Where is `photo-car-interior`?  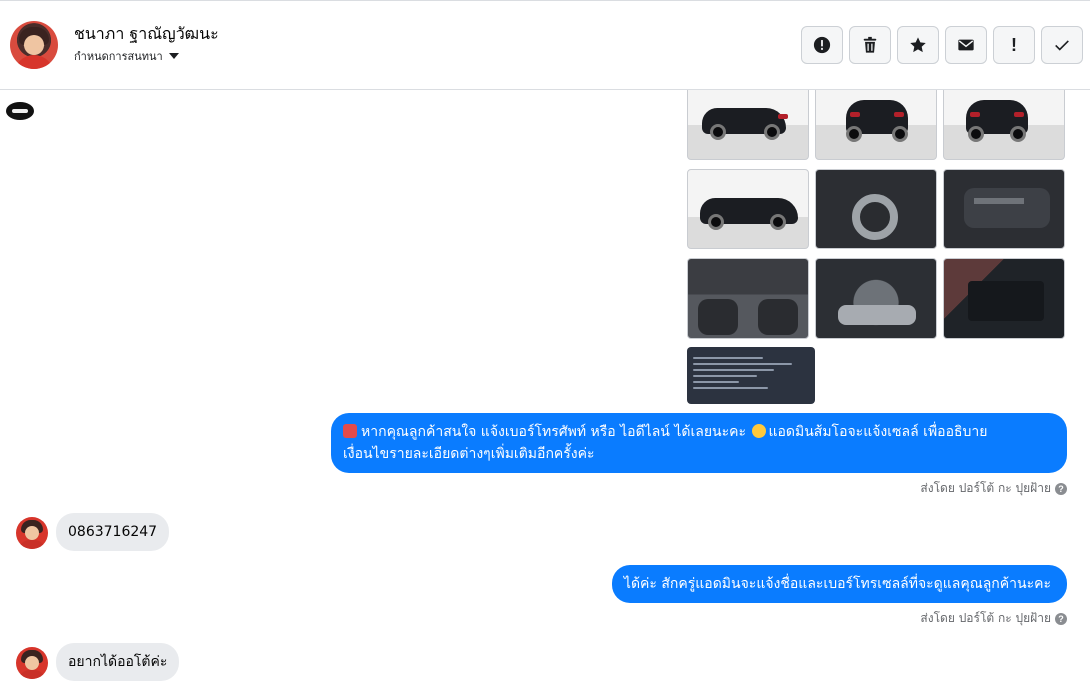 photo-car-interior is located at coordinates (748, 298).